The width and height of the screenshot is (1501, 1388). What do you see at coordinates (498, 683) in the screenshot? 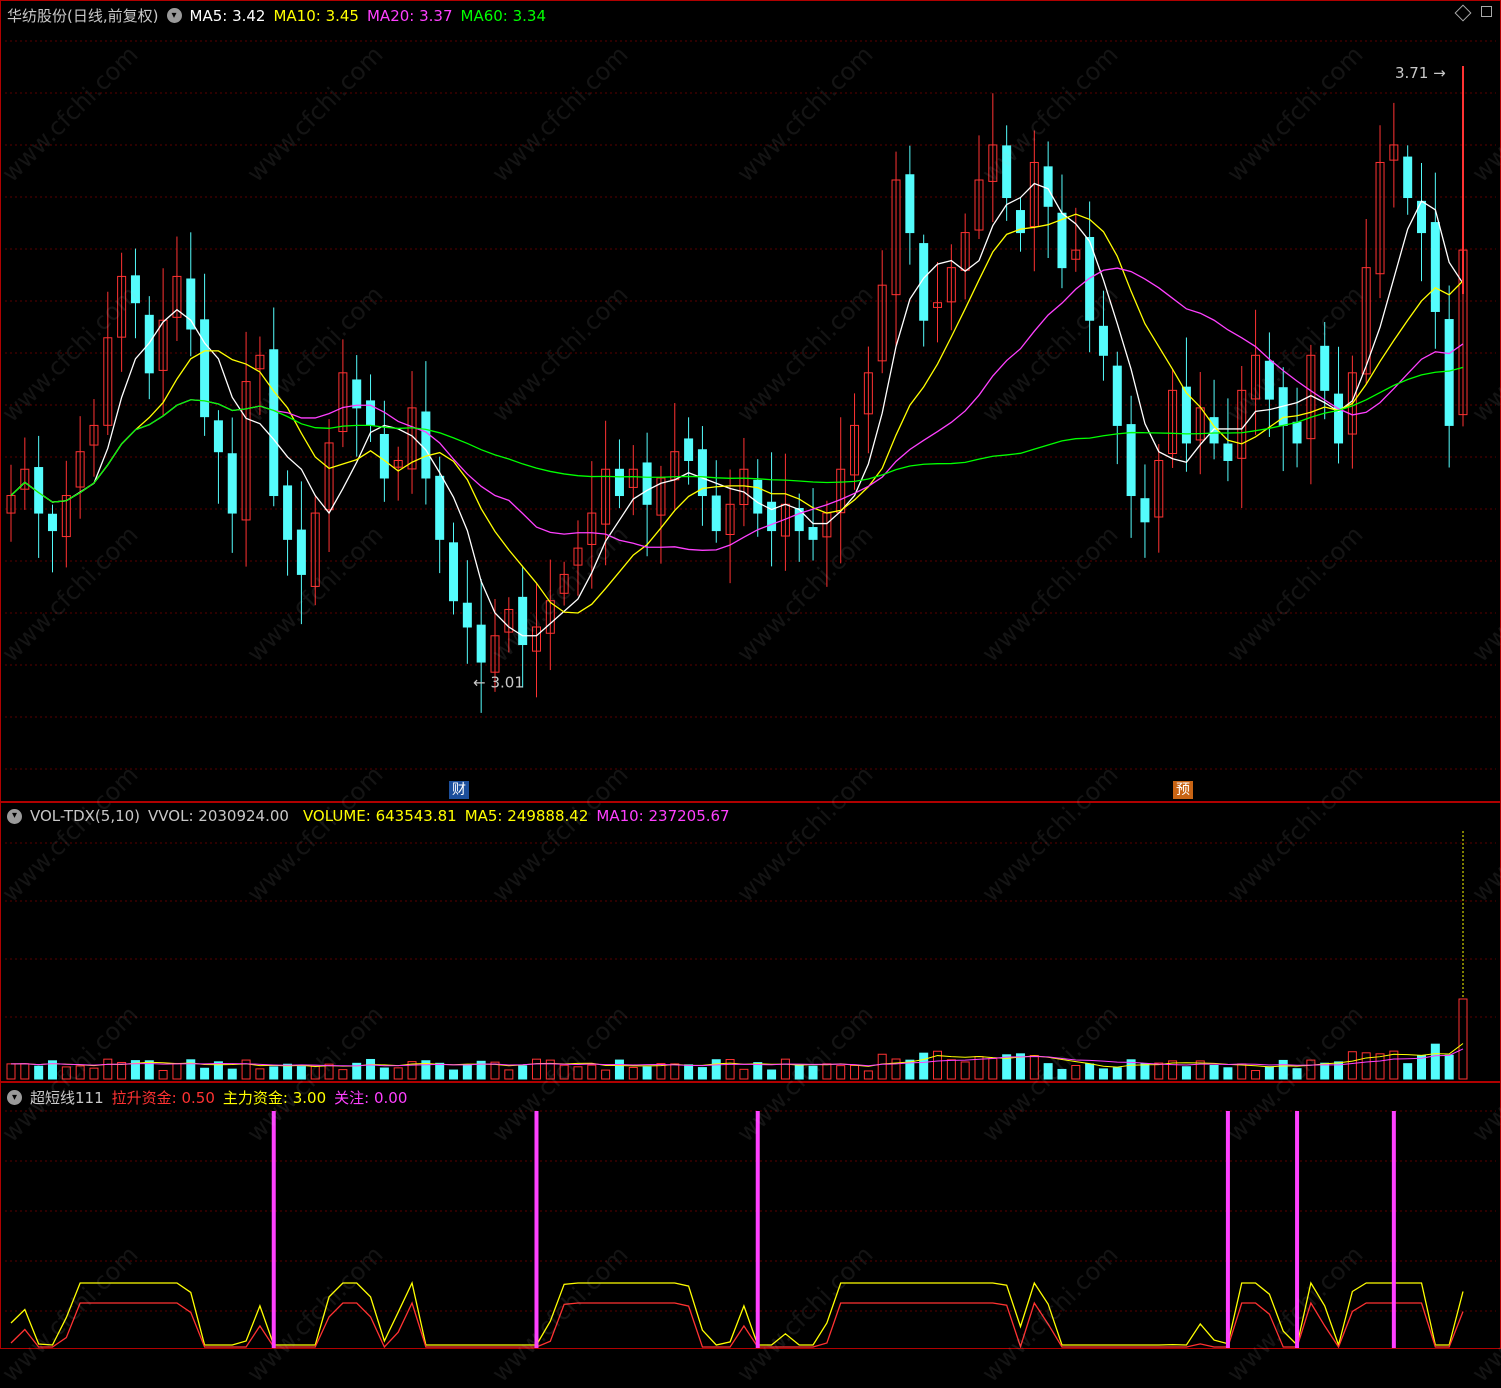
I see `low-price-label: ← 3.01` at bounding box center [498, 683].